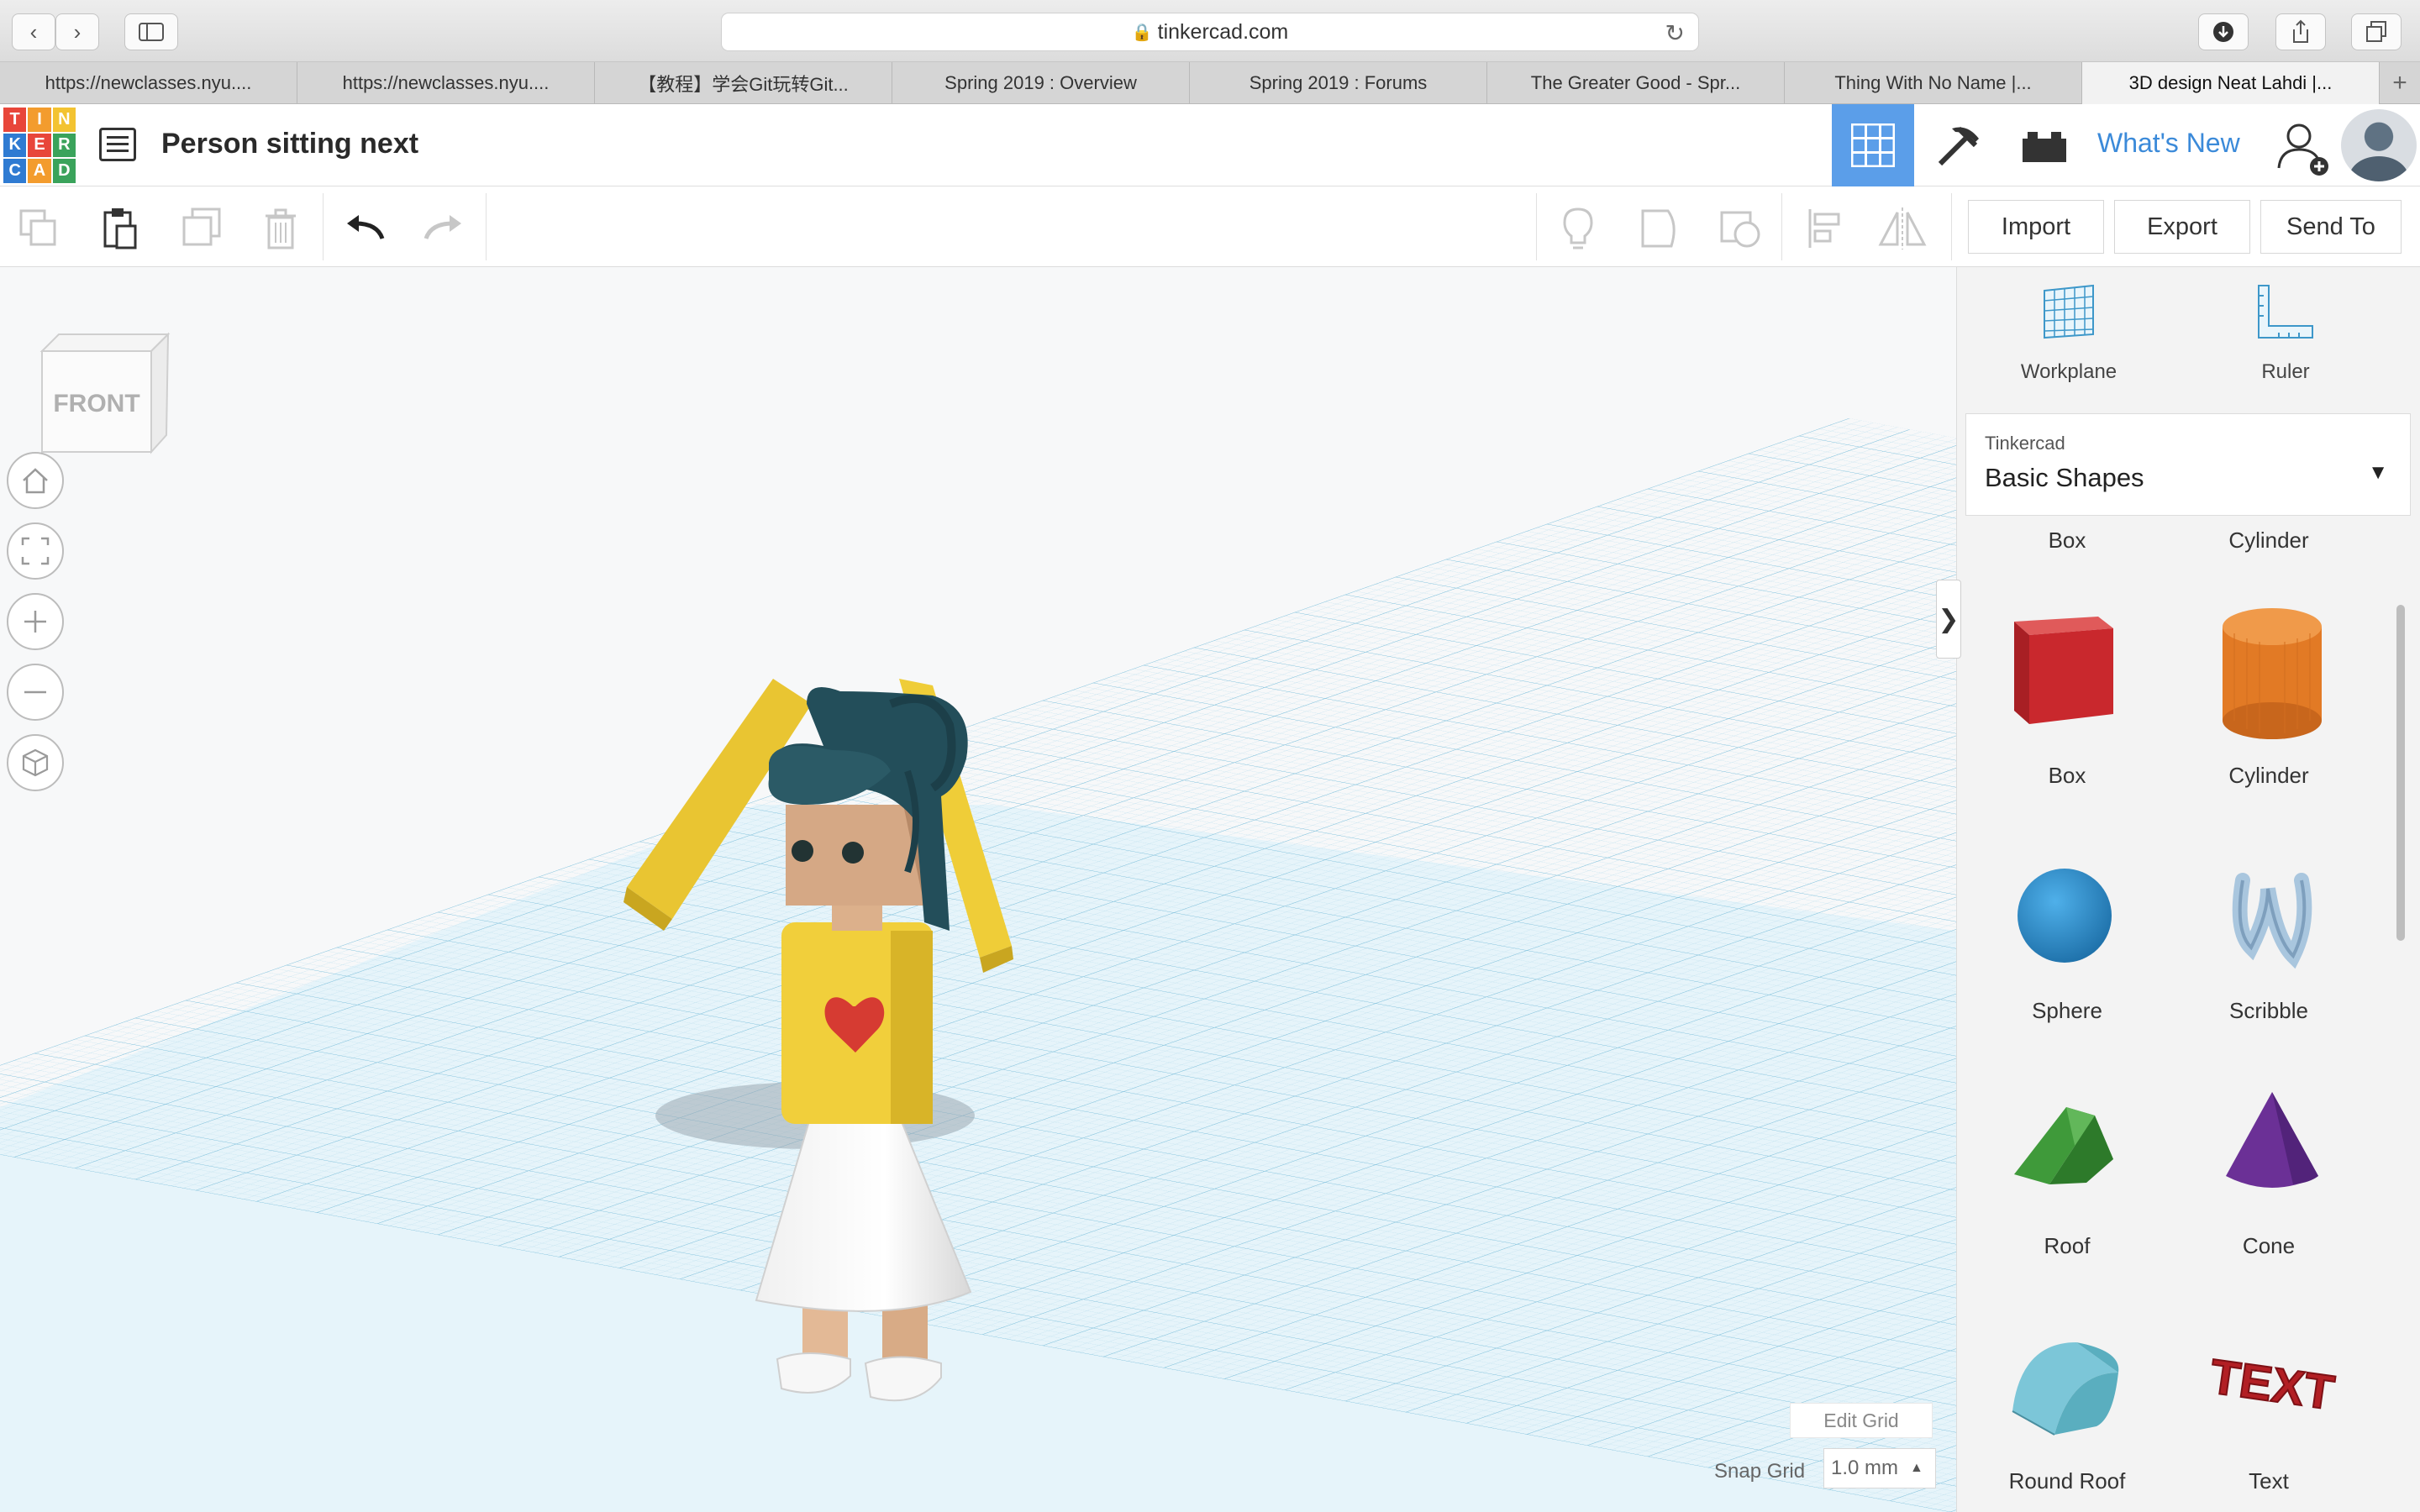 The width and height of the screenshot is (2420, 1512). I want to click on cube-icon, so click(35, 762).